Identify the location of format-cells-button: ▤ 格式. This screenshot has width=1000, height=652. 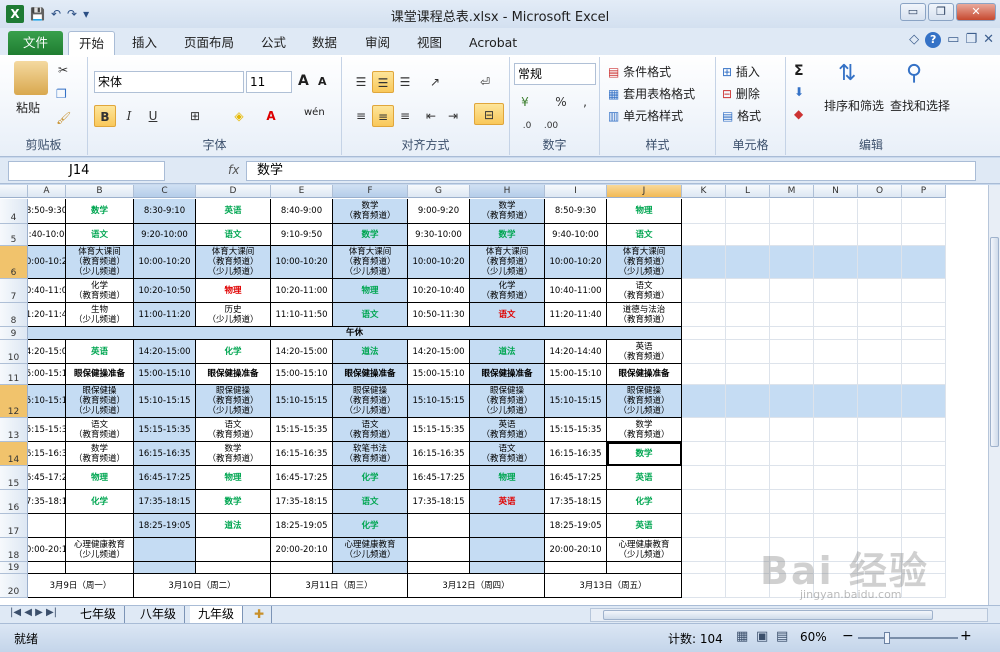
(741, 115).